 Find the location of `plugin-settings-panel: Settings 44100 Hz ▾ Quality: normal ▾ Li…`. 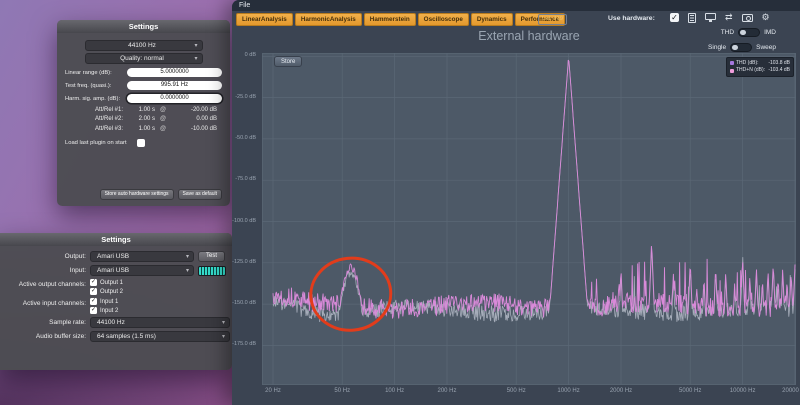

plugin-settings-panel: Settings 44100 Hz ▾ Quality: normal ▾ Li… is located at coordinates (143, 113).